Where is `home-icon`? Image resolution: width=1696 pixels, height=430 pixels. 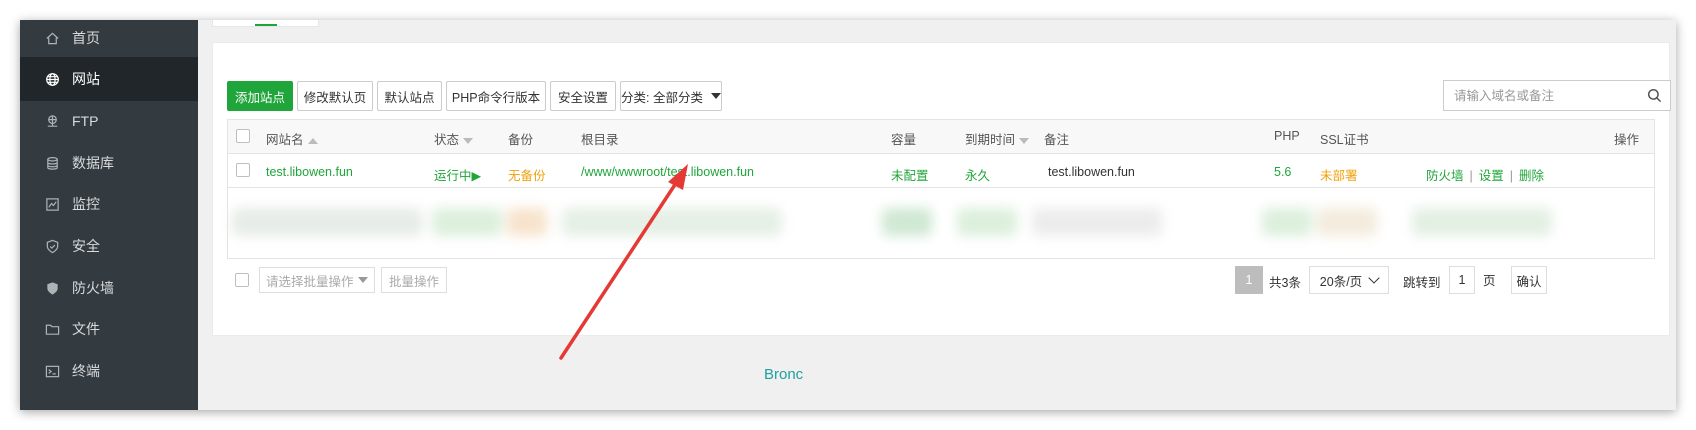
home-icon is located at coordinates (52, 38).